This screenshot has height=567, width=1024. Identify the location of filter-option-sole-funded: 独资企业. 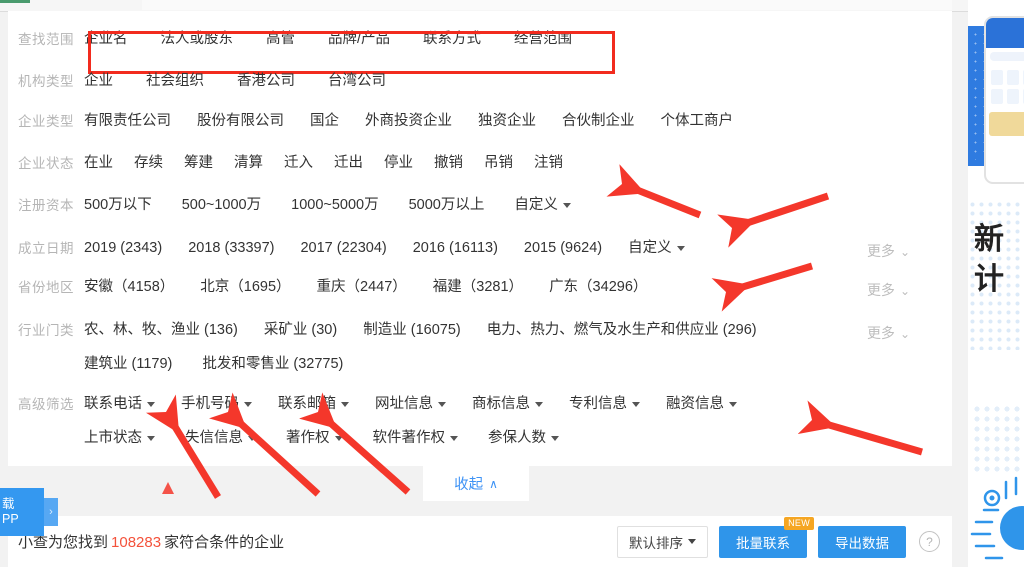
(507, 121).